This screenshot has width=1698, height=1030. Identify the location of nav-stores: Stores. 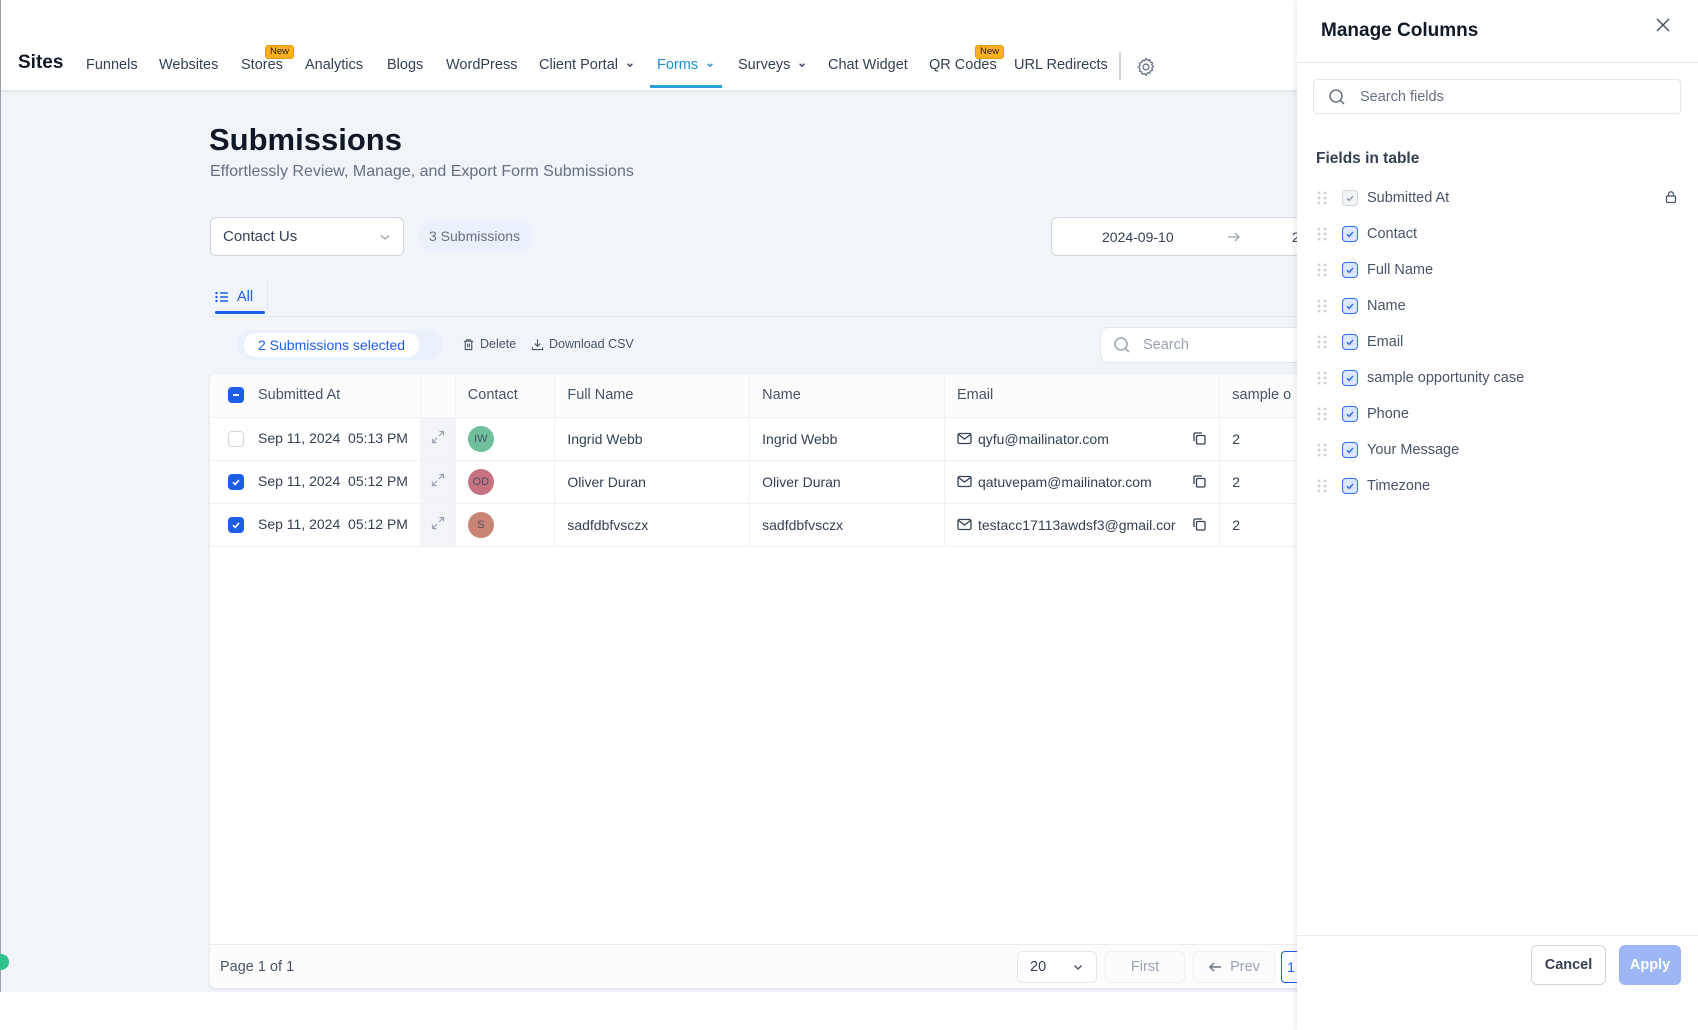
(262, 65).